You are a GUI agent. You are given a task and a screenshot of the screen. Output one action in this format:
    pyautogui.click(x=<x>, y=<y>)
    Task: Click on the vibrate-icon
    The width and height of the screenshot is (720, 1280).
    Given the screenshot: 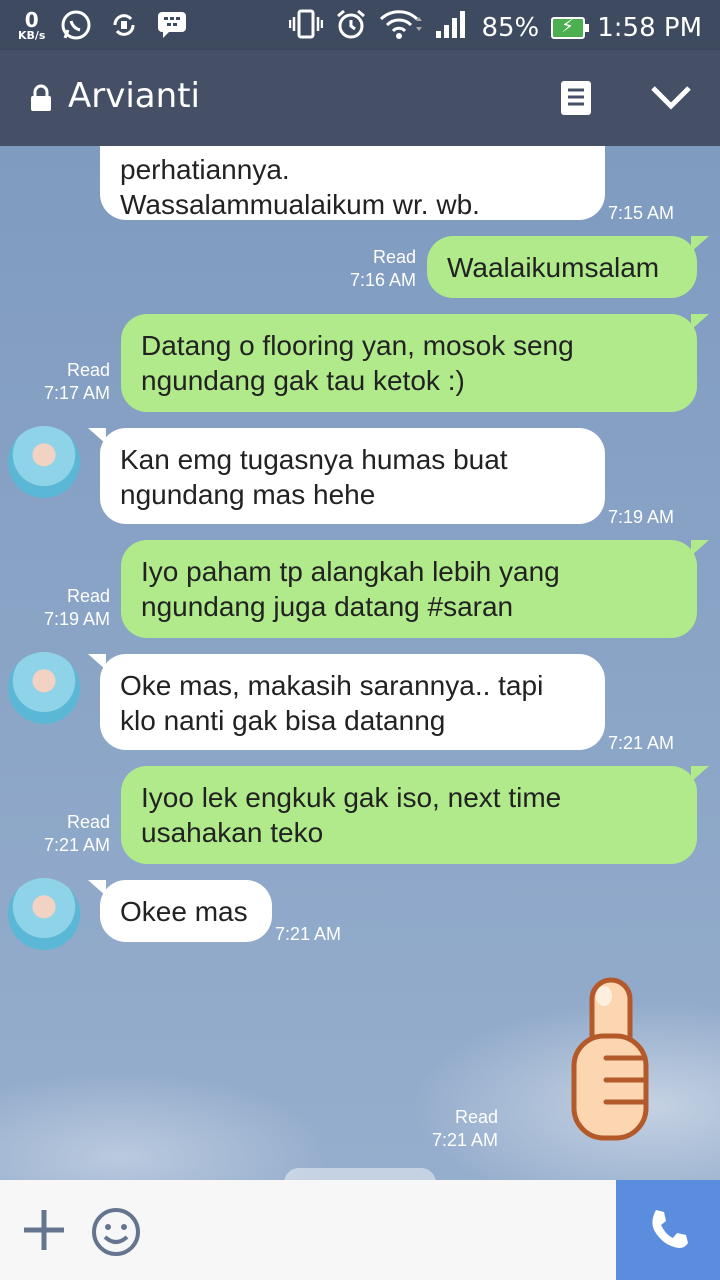 What is the action you would take?
    pyautogui.click(x=306, y=27)
    